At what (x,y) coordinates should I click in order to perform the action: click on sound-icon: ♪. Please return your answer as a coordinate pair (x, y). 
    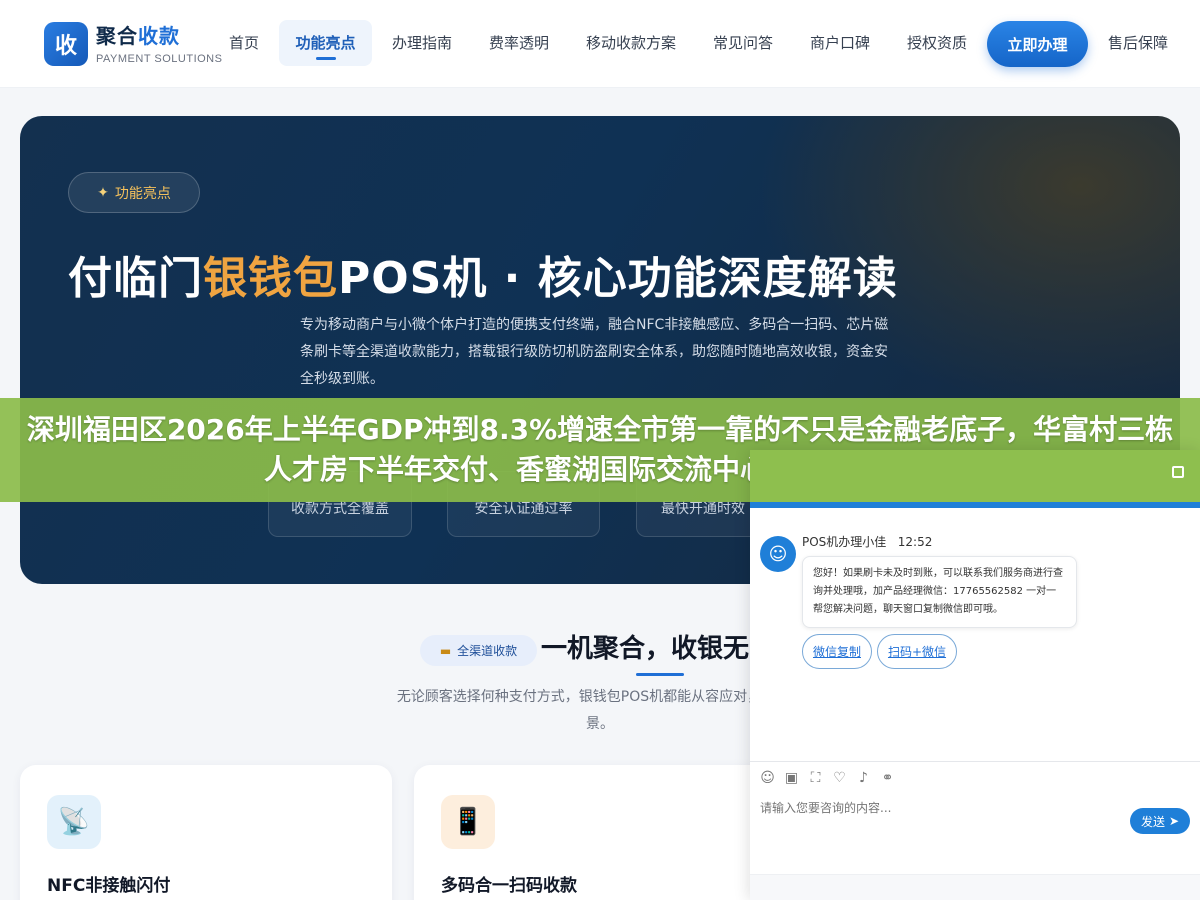
    Looking at the image, I should click on (863, 778).